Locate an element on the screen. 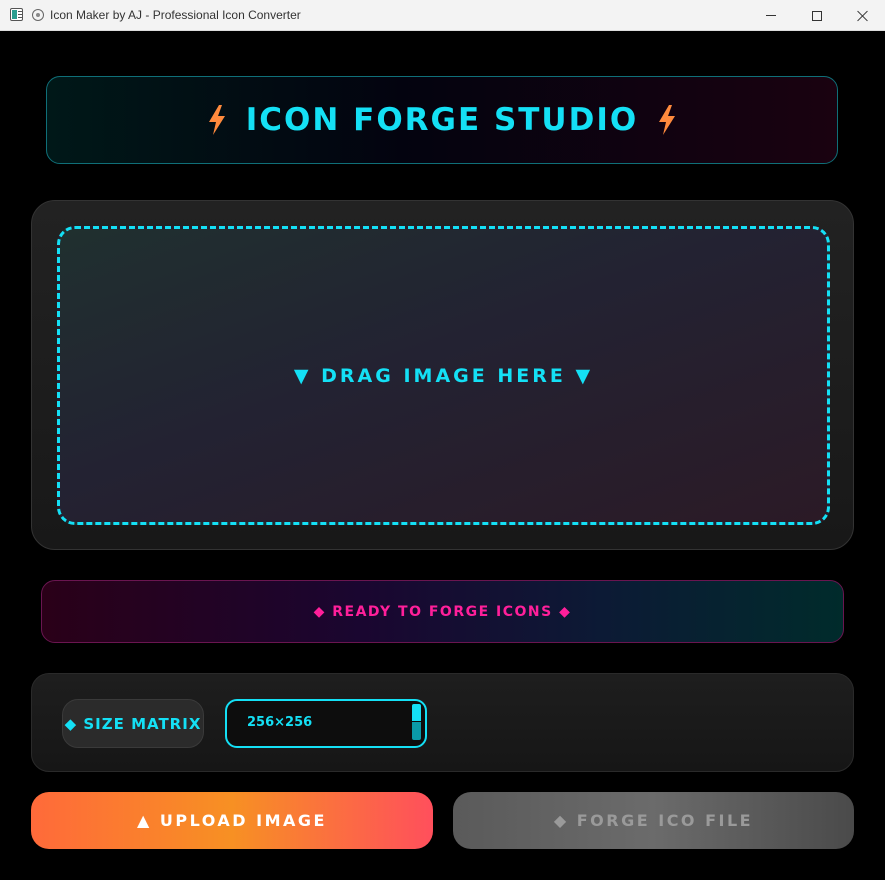 This screenshot has height=880, width=885. size-matrix-label-text: ◆ SIZE MATRIX is located at coordinates (133, 723).